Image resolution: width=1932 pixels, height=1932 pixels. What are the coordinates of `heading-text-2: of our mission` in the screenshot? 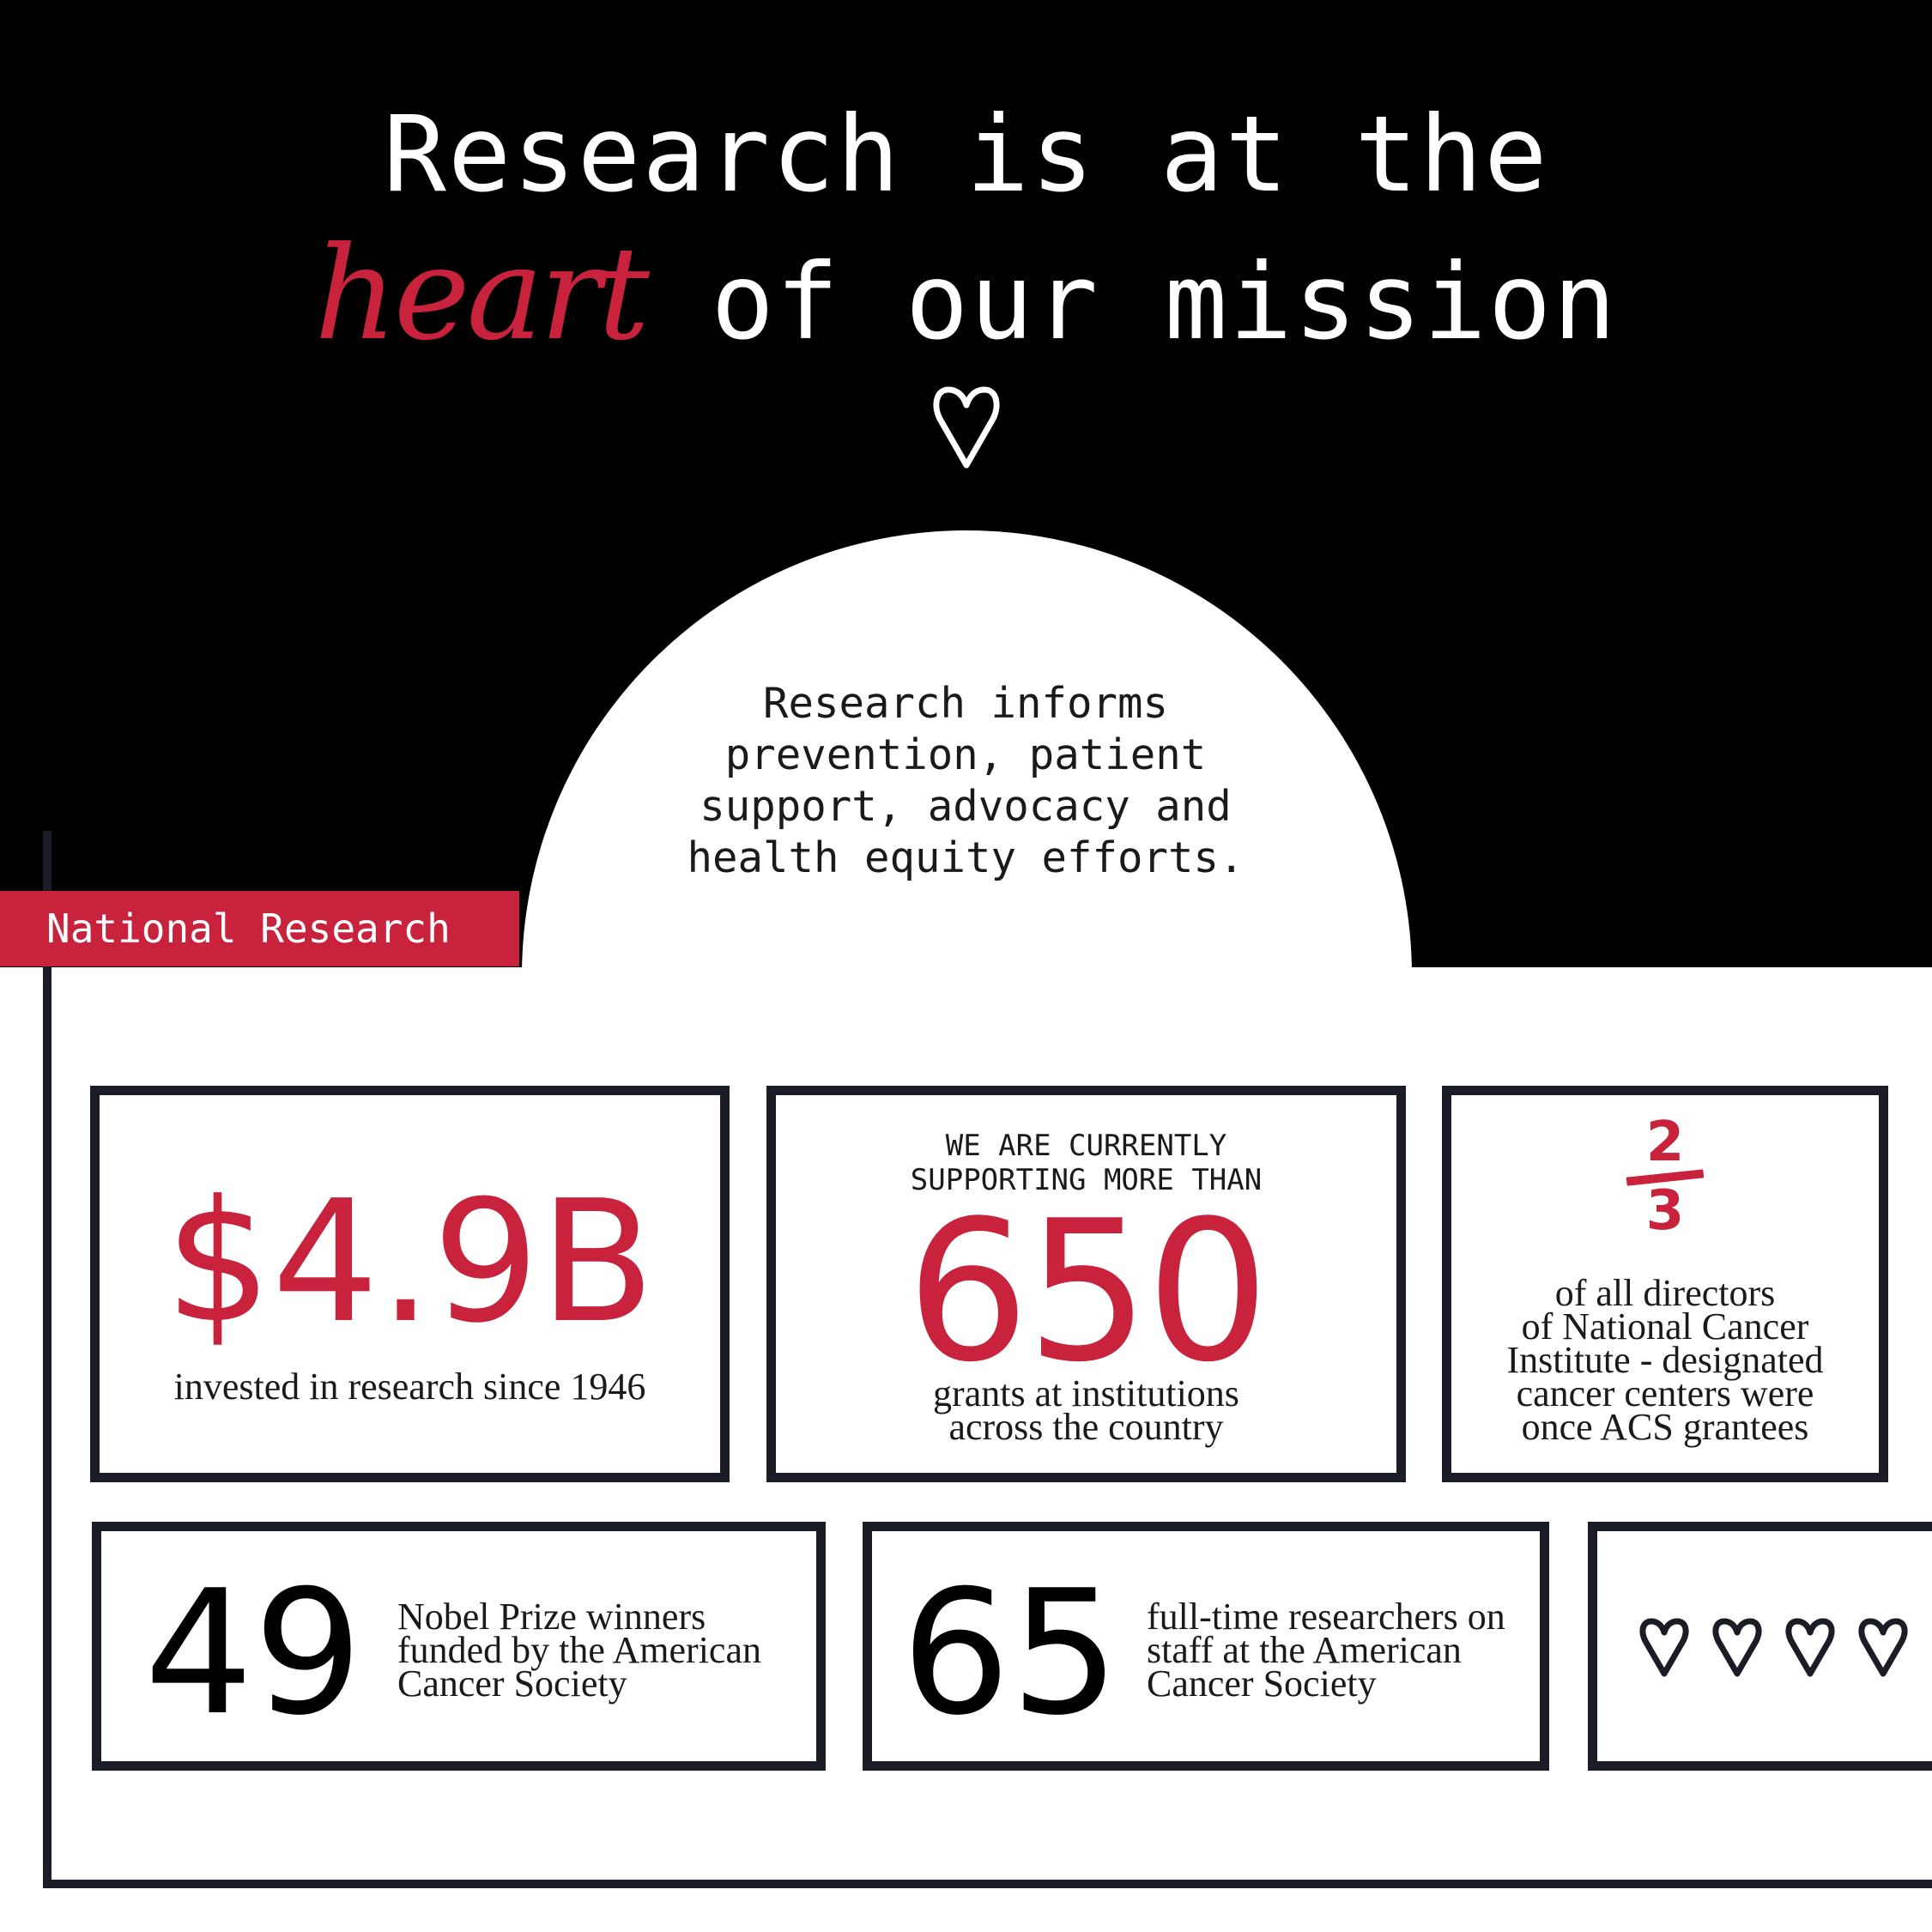 It's located at (1132, 302).